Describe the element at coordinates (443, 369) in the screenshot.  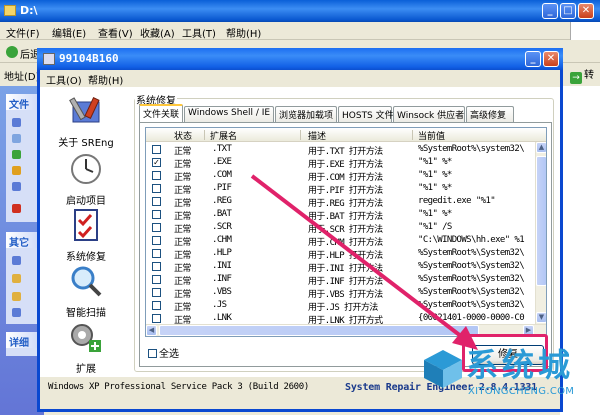
I see `watermark-logo-icon` at that location.